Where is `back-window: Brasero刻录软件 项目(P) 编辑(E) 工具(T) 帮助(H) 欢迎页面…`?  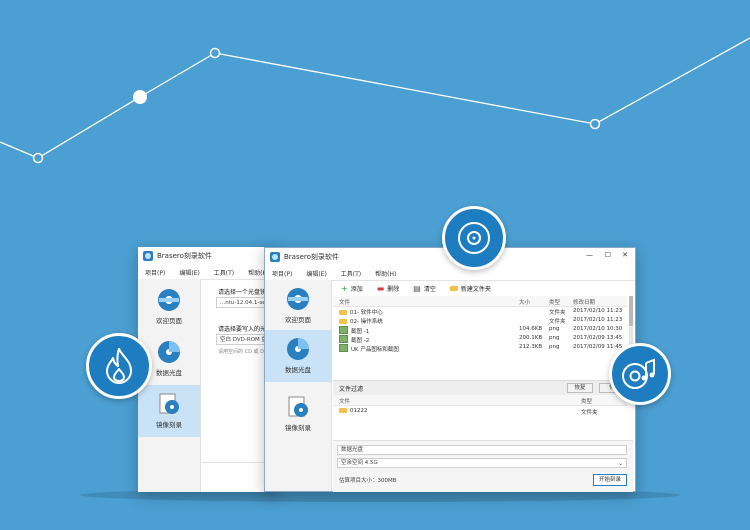 back-window: Brasero刻录软件 项目(P) 编辑(E) 工具(T) 帮助(H) 欢迎页面… is located at coordinates (208, 369).